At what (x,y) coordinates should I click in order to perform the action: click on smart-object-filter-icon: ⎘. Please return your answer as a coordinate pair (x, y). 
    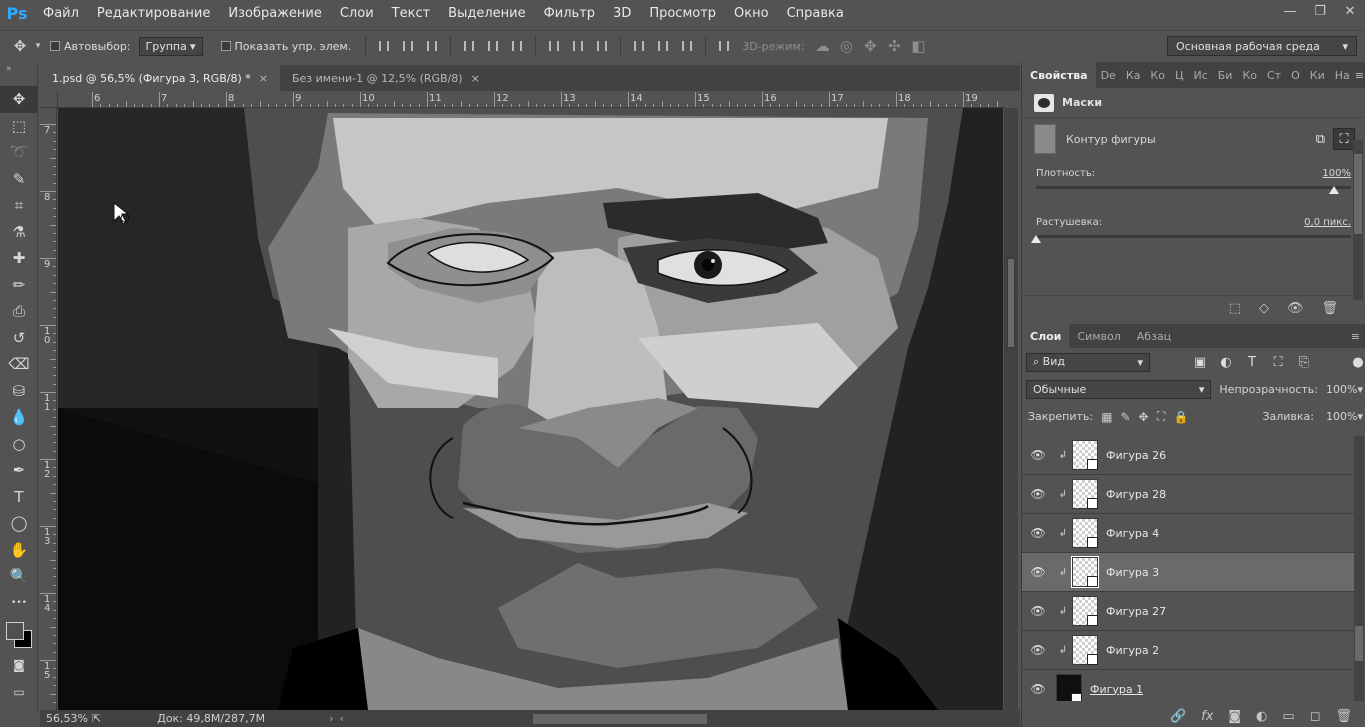
    Looking at the image, I should click on (1304, 362).